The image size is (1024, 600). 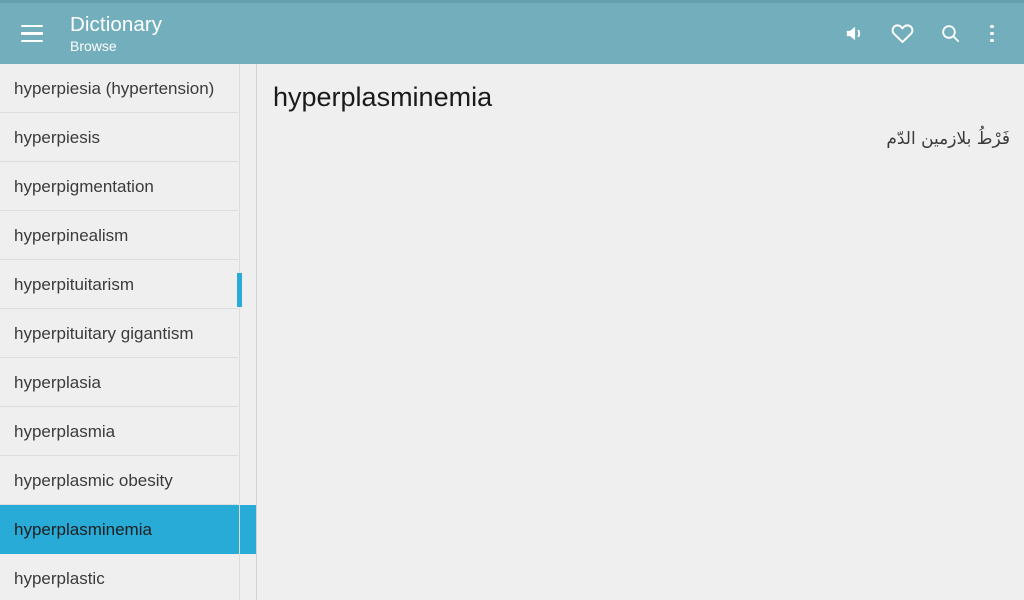 I want to click on sidebar-scrollbar-track, so click(x=239, y=332).